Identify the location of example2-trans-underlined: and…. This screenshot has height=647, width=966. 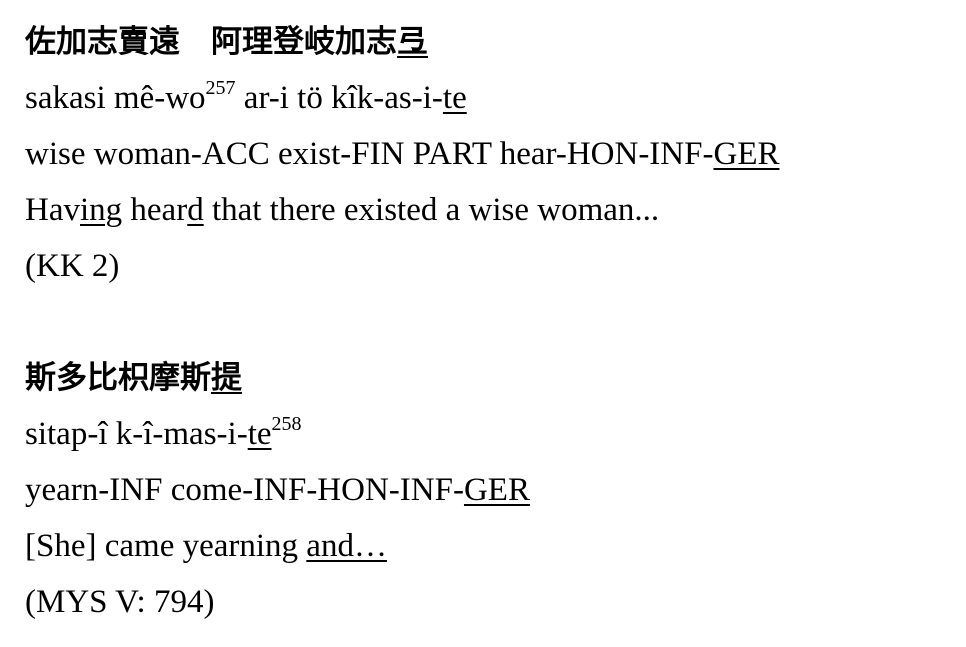
(346, 546).